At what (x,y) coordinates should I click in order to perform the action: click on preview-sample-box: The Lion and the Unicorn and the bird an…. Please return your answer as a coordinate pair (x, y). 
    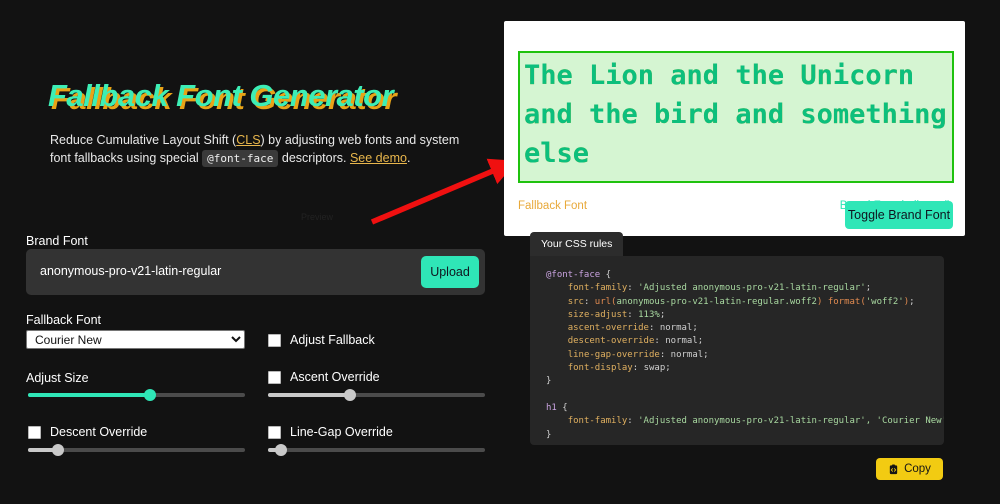
    Looking at the image, I should click on (736, 117).